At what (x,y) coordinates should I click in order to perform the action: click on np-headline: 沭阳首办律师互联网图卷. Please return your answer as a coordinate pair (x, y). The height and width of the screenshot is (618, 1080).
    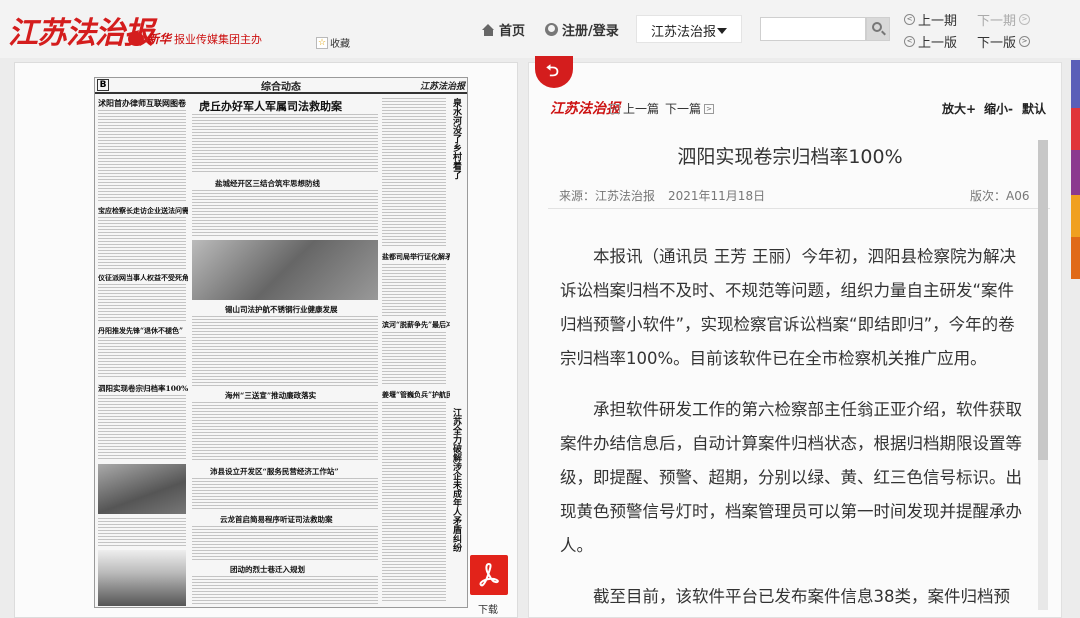
    Looking at the image, I should click on (143, 103).